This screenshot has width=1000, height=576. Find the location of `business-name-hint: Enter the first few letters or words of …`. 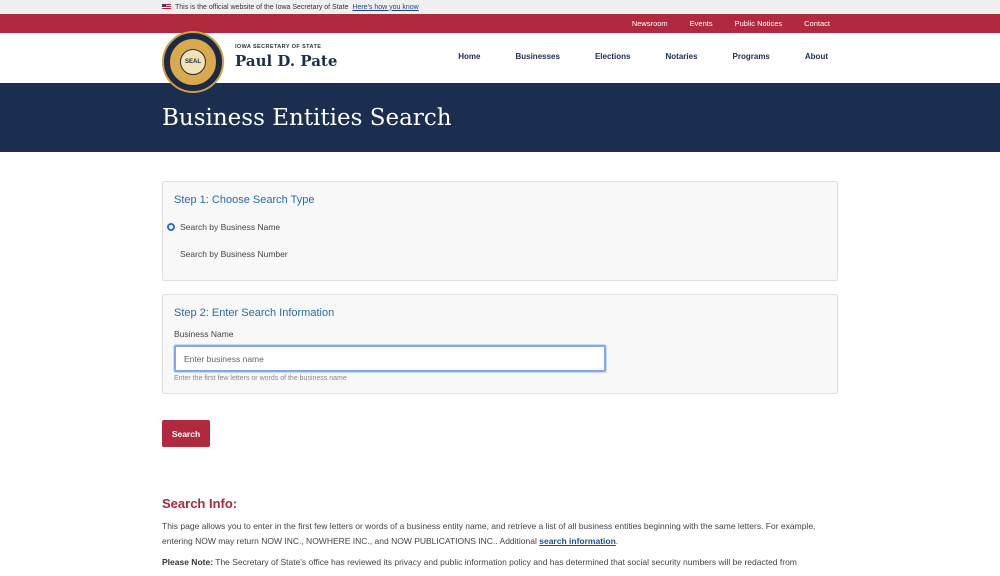

business-name-hint: Enter the first few letters or words of … is located at coordinates (260, 378).